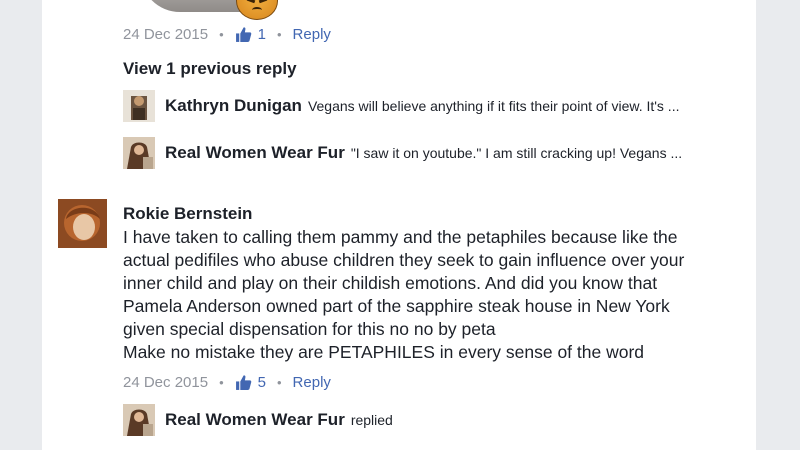  Describe the element at coordinates (438, 420) in the screenshot. I see `reply-item: Real Women Wear Fur replied` at that location.